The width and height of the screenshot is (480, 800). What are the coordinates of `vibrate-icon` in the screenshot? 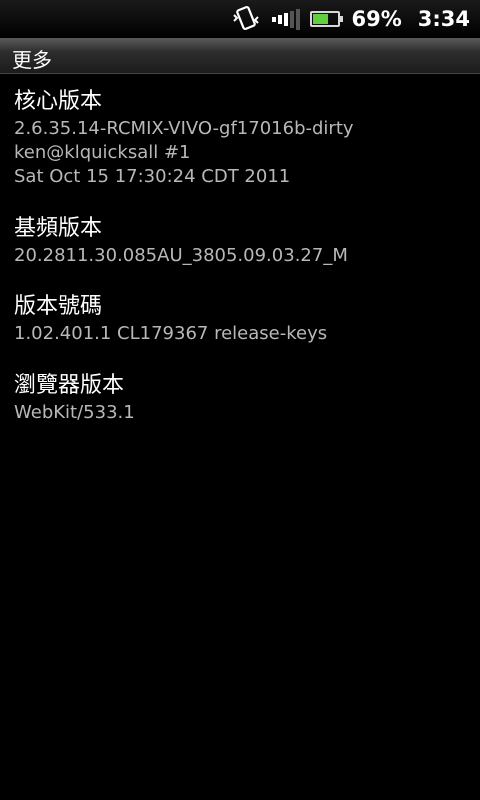 It's located at (247, 19).